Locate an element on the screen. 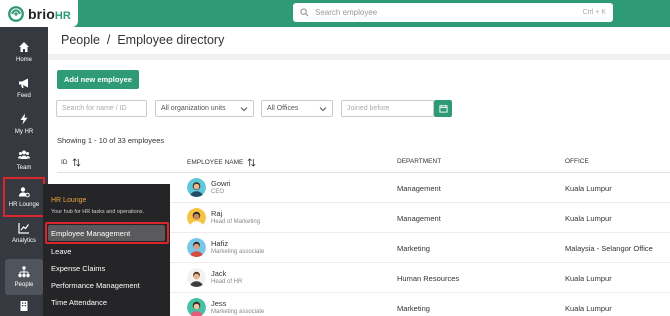  offices-select: All Offices is located at coordinates (297, 108).